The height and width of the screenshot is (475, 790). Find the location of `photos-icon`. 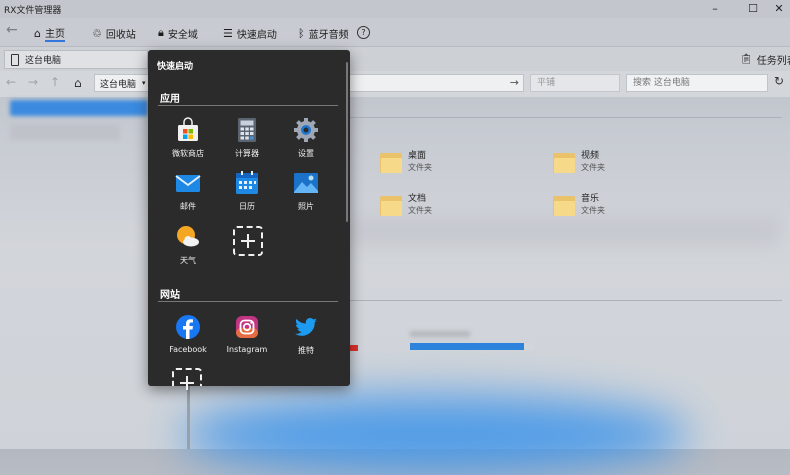

photos-icon is located at coordinates (306, 183).